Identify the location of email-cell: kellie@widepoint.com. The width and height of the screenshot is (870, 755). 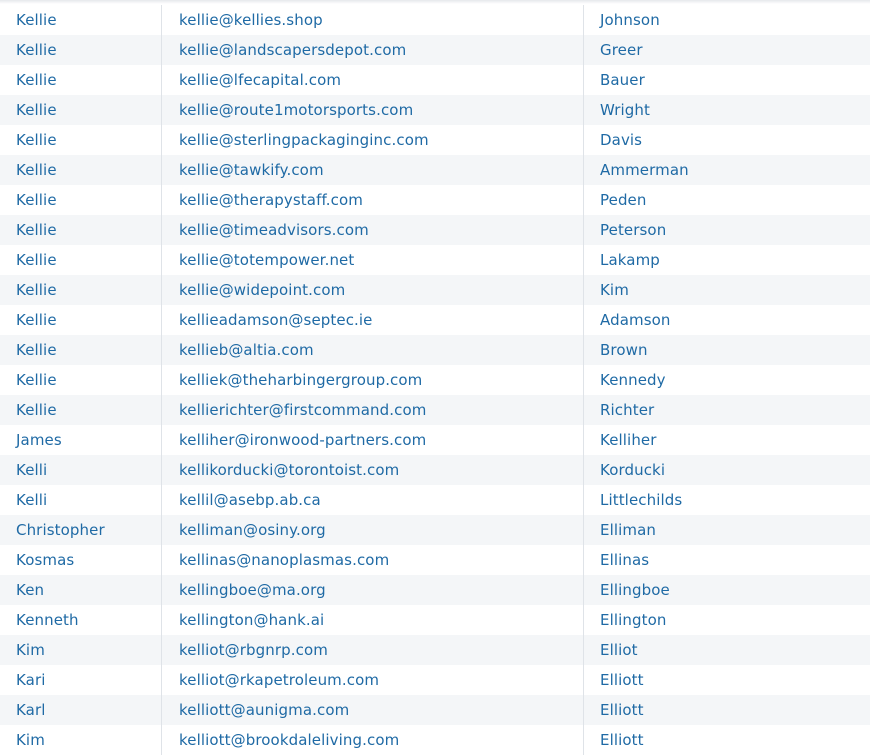
(373, 290).